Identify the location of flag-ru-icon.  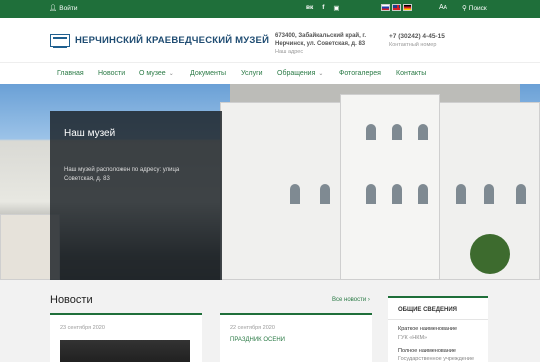
(385, 7).